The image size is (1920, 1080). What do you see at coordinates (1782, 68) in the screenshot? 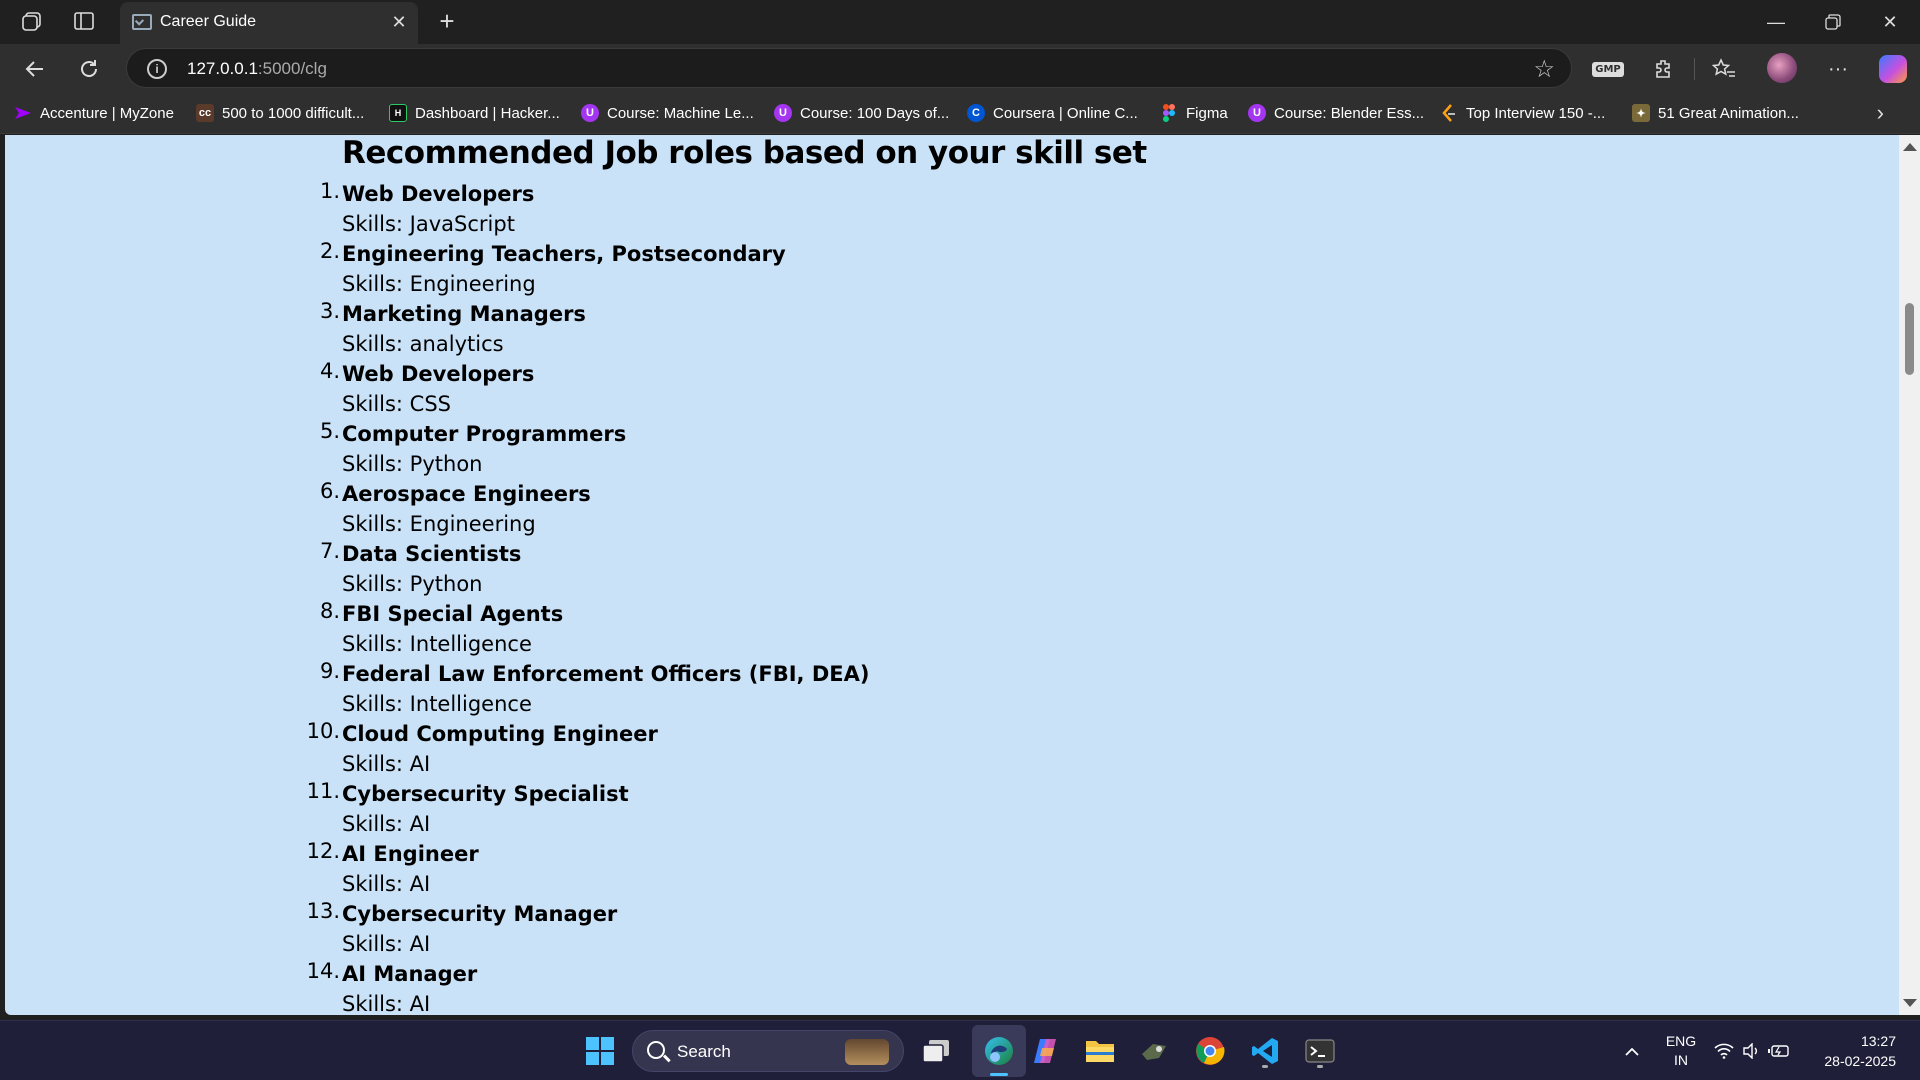
I see `profile-avatar` at bounding box center [1782, 68].